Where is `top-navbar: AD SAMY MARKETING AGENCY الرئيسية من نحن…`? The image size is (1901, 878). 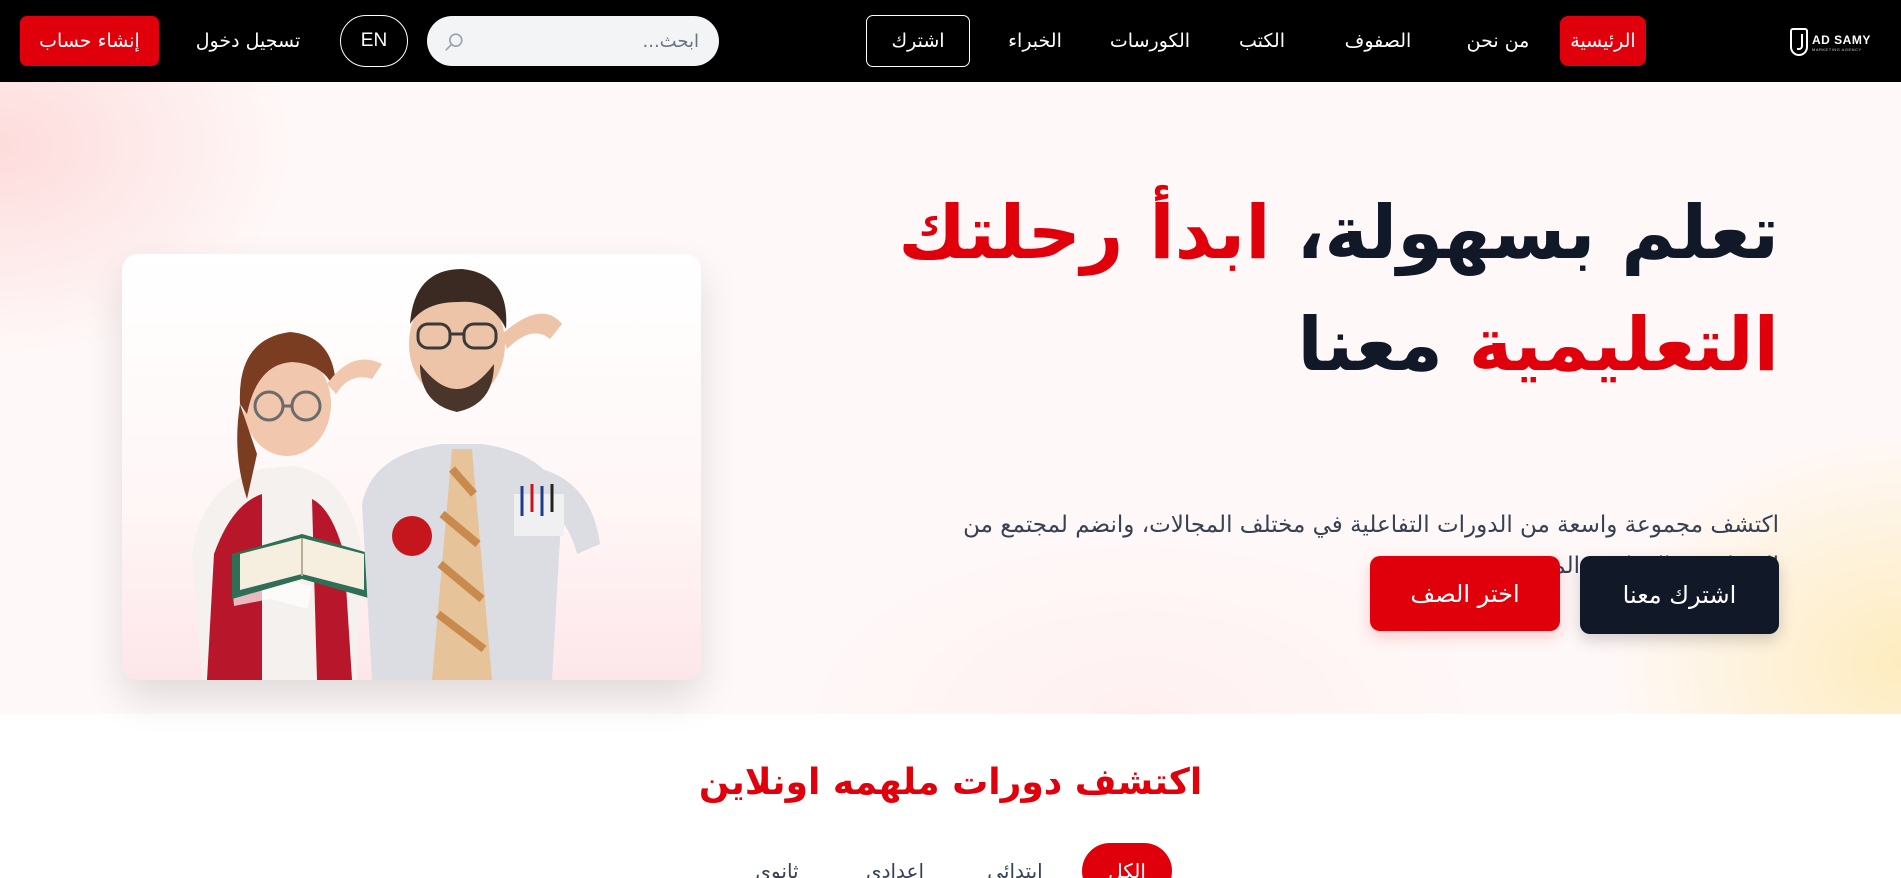 top-navbar: AD SAMY MARKETING AGENCY الرئيسية من نحن… is located at coordinates (950, 41).